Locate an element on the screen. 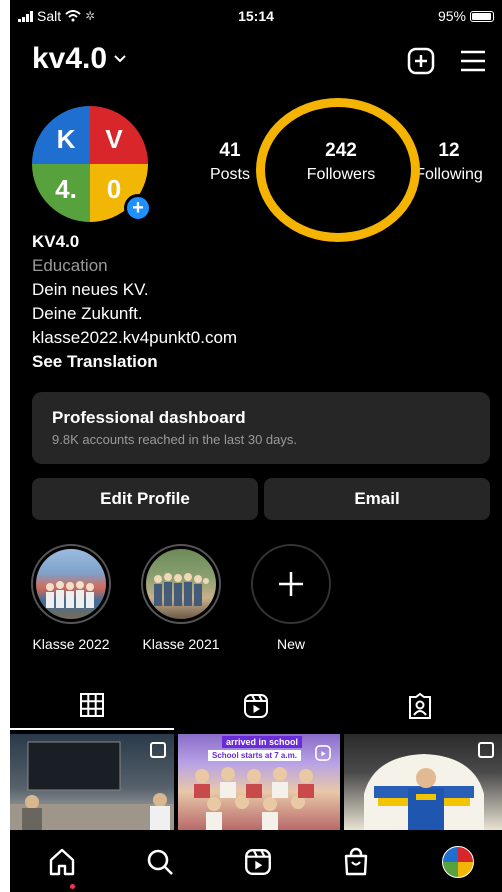 The width and height of the screenshot is (502, 892). profile-avatar-icon is located at coordinates (458, 862).